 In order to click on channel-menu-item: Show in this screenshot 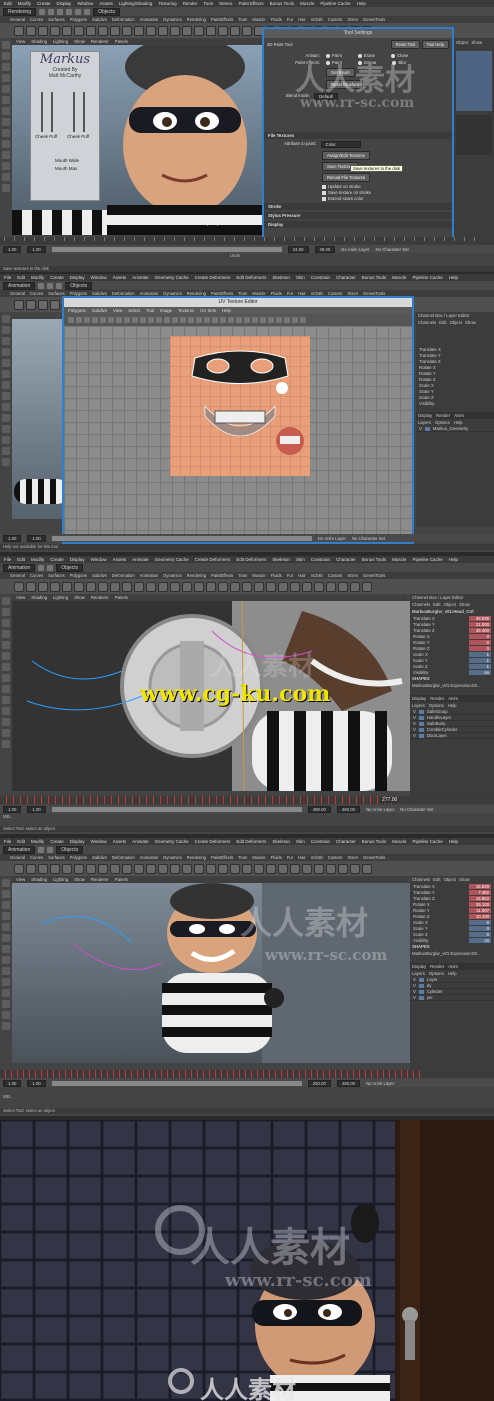, I will do `click(464, 879)`.